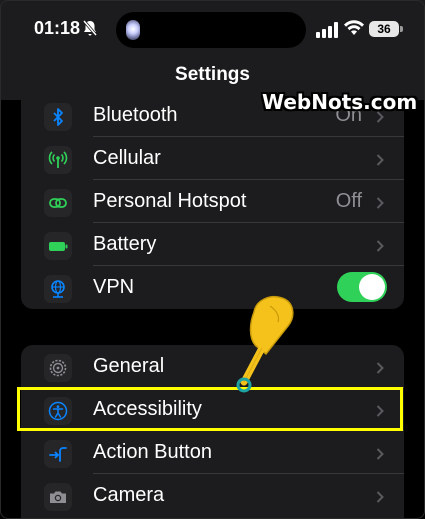  Describe the element at coordinates (212, 244) in the screenshot. I see `row-battery: Battery` at that location.